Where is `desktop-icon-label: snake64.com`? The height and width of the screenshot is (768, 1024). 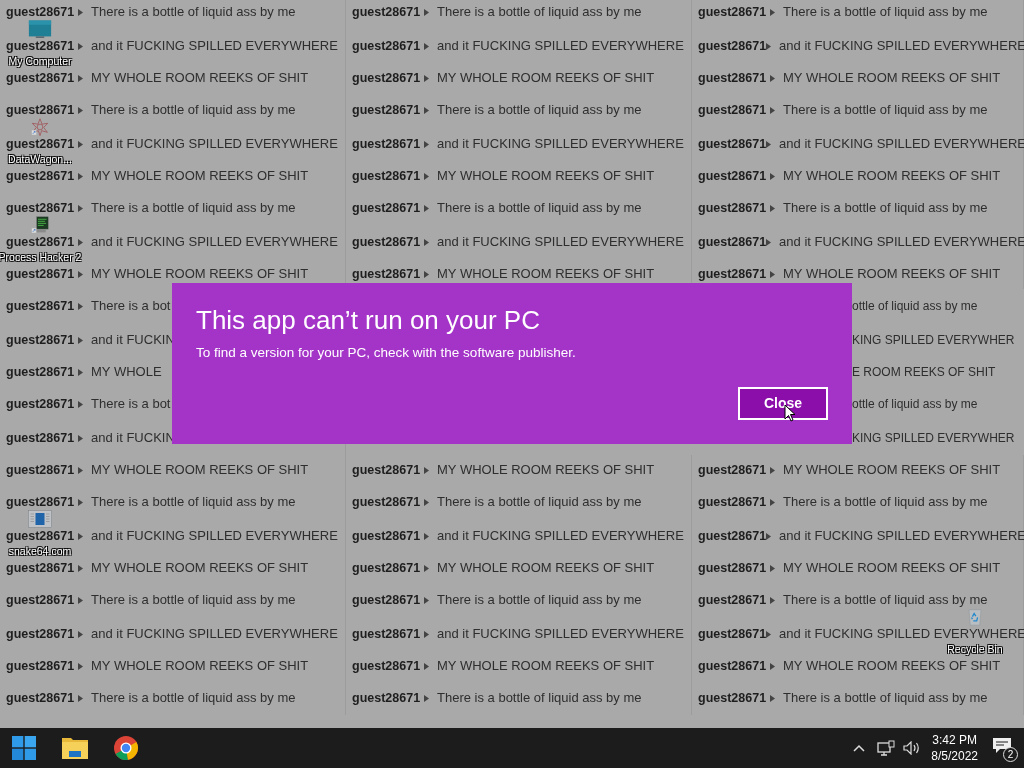 desktop-icon-label: snake64.com is located at coordinates (40, 551).